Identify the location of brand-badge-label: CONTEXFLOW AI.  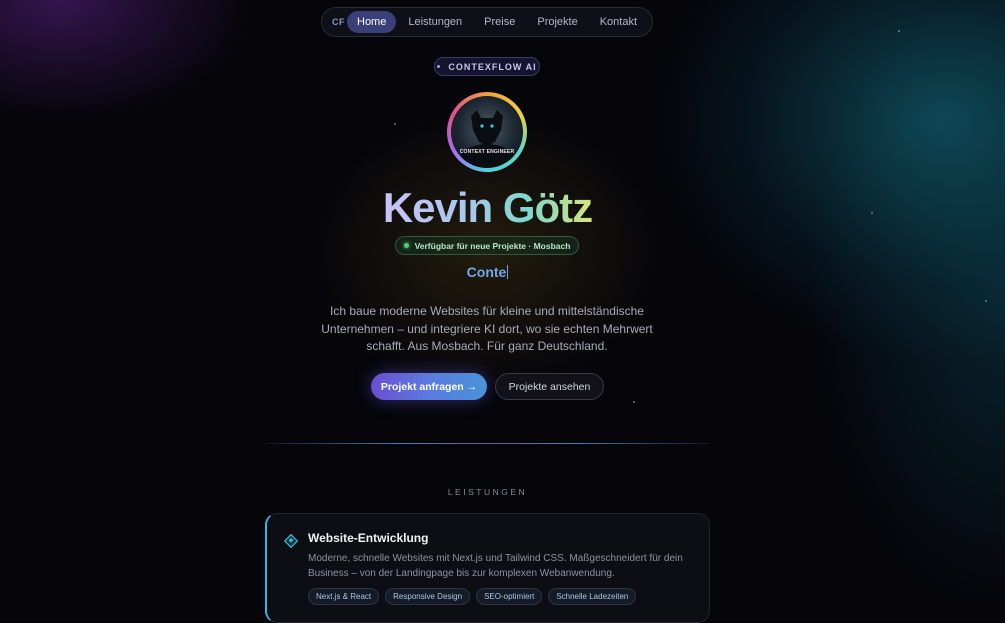
(492, 66).